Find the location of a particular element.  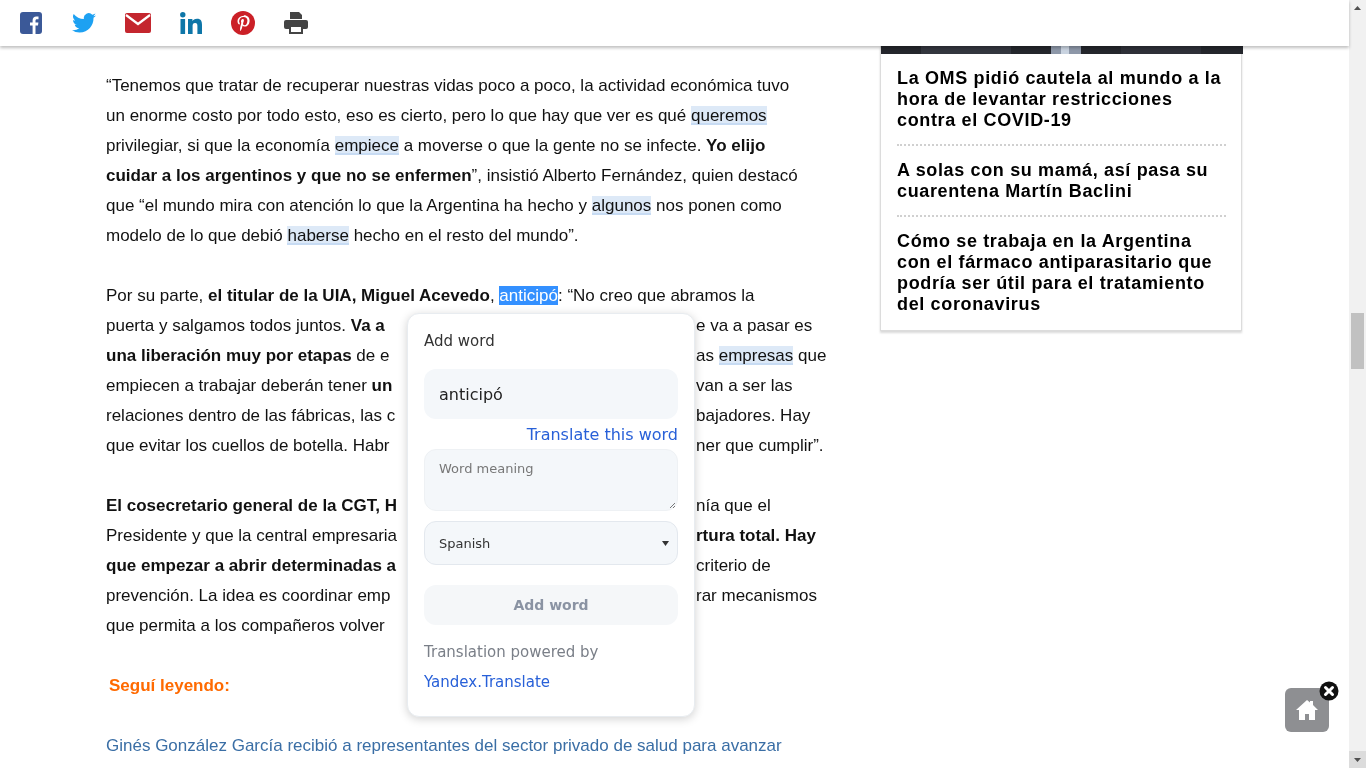

home-button is located at coordinates (1307, 710).